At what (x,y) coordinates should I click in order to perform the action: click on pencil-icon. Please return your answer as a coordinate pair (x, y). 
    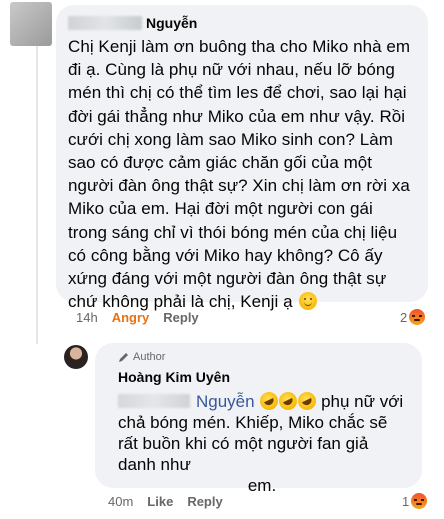
    Looking at the image, I should click on (123, 357).